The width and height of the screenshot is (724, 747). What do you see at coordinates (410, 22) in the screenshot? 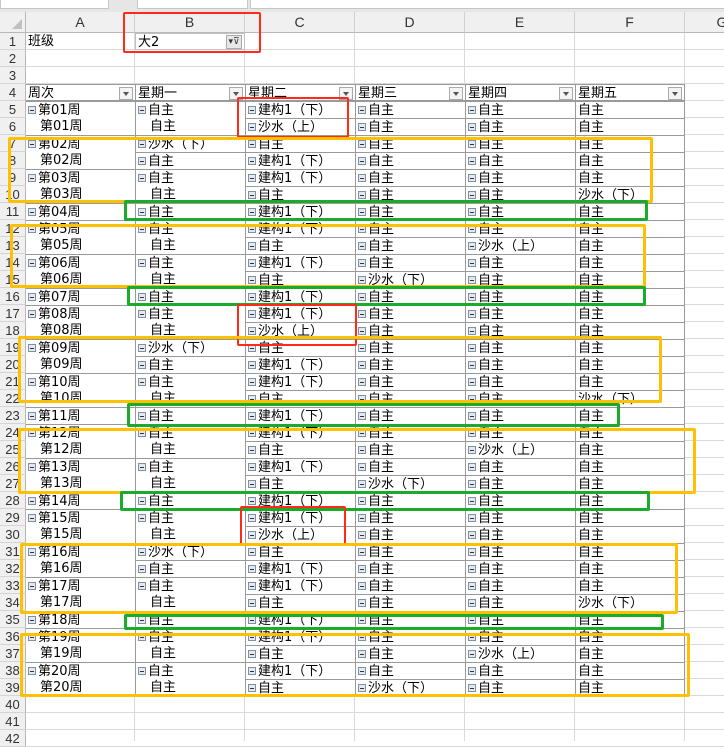
I see `column-header-D: D` at bounding box center [410, 22].